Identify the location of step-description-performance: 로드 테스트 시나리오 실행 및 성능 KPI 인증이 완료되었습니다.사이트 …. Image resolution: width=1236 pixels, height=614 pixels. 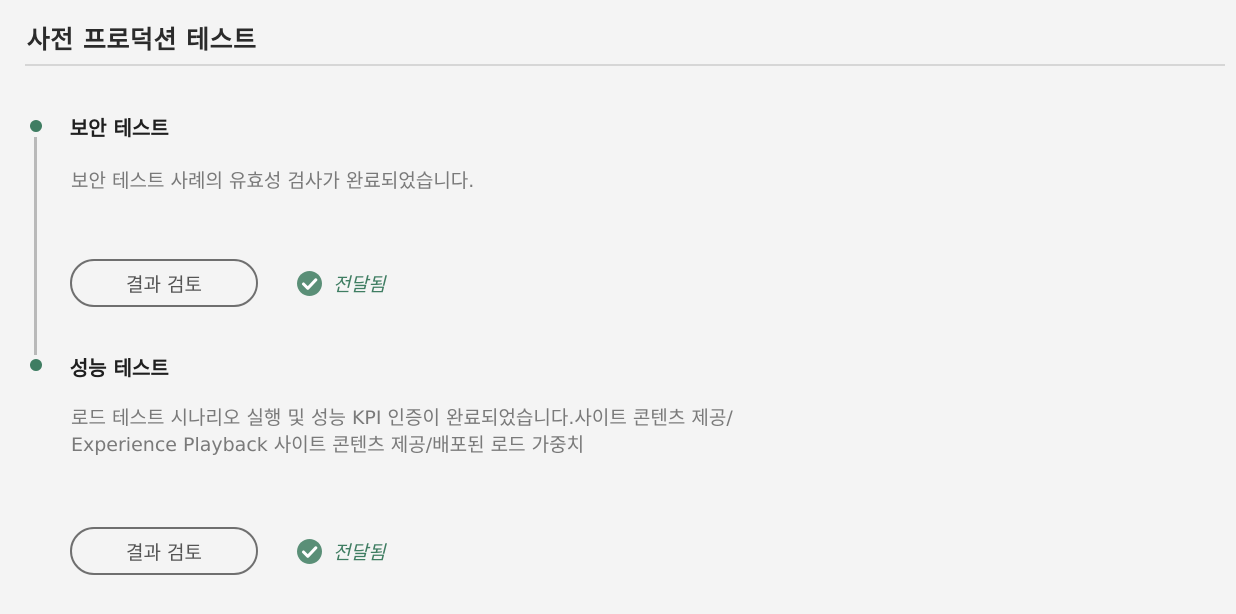
(402, 432).